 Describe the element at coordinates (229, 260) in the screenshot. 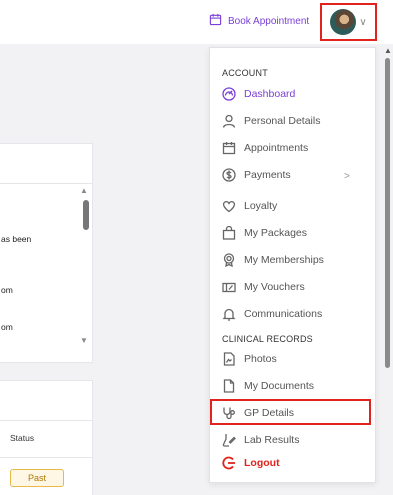

I see `badge-icon` at that location.